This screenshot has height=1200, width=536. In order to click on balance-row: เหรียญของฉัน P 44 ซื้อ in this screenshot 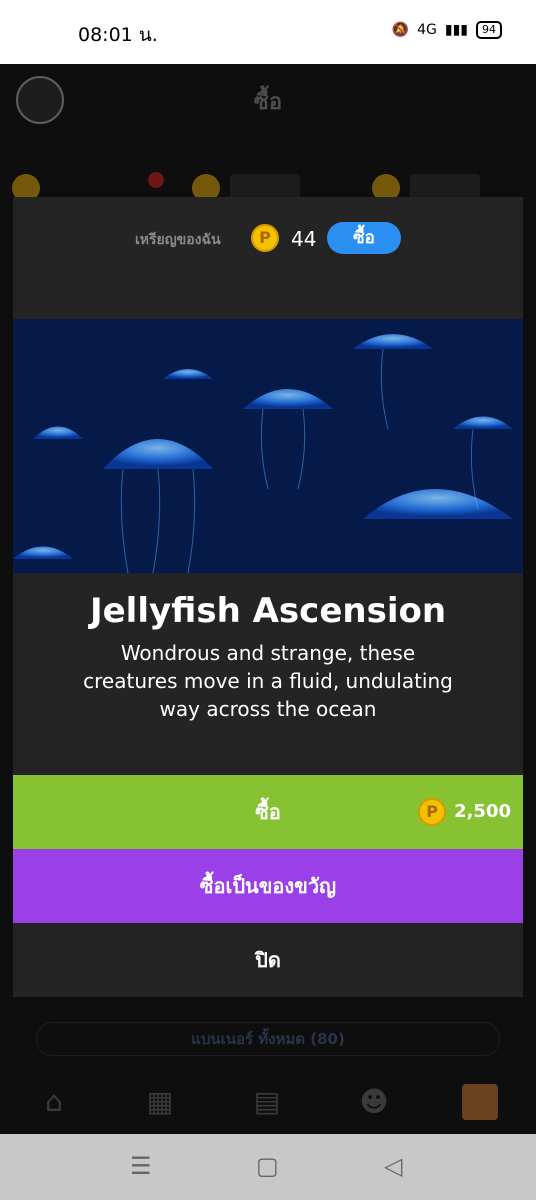, I will do `click(268, 238)`.